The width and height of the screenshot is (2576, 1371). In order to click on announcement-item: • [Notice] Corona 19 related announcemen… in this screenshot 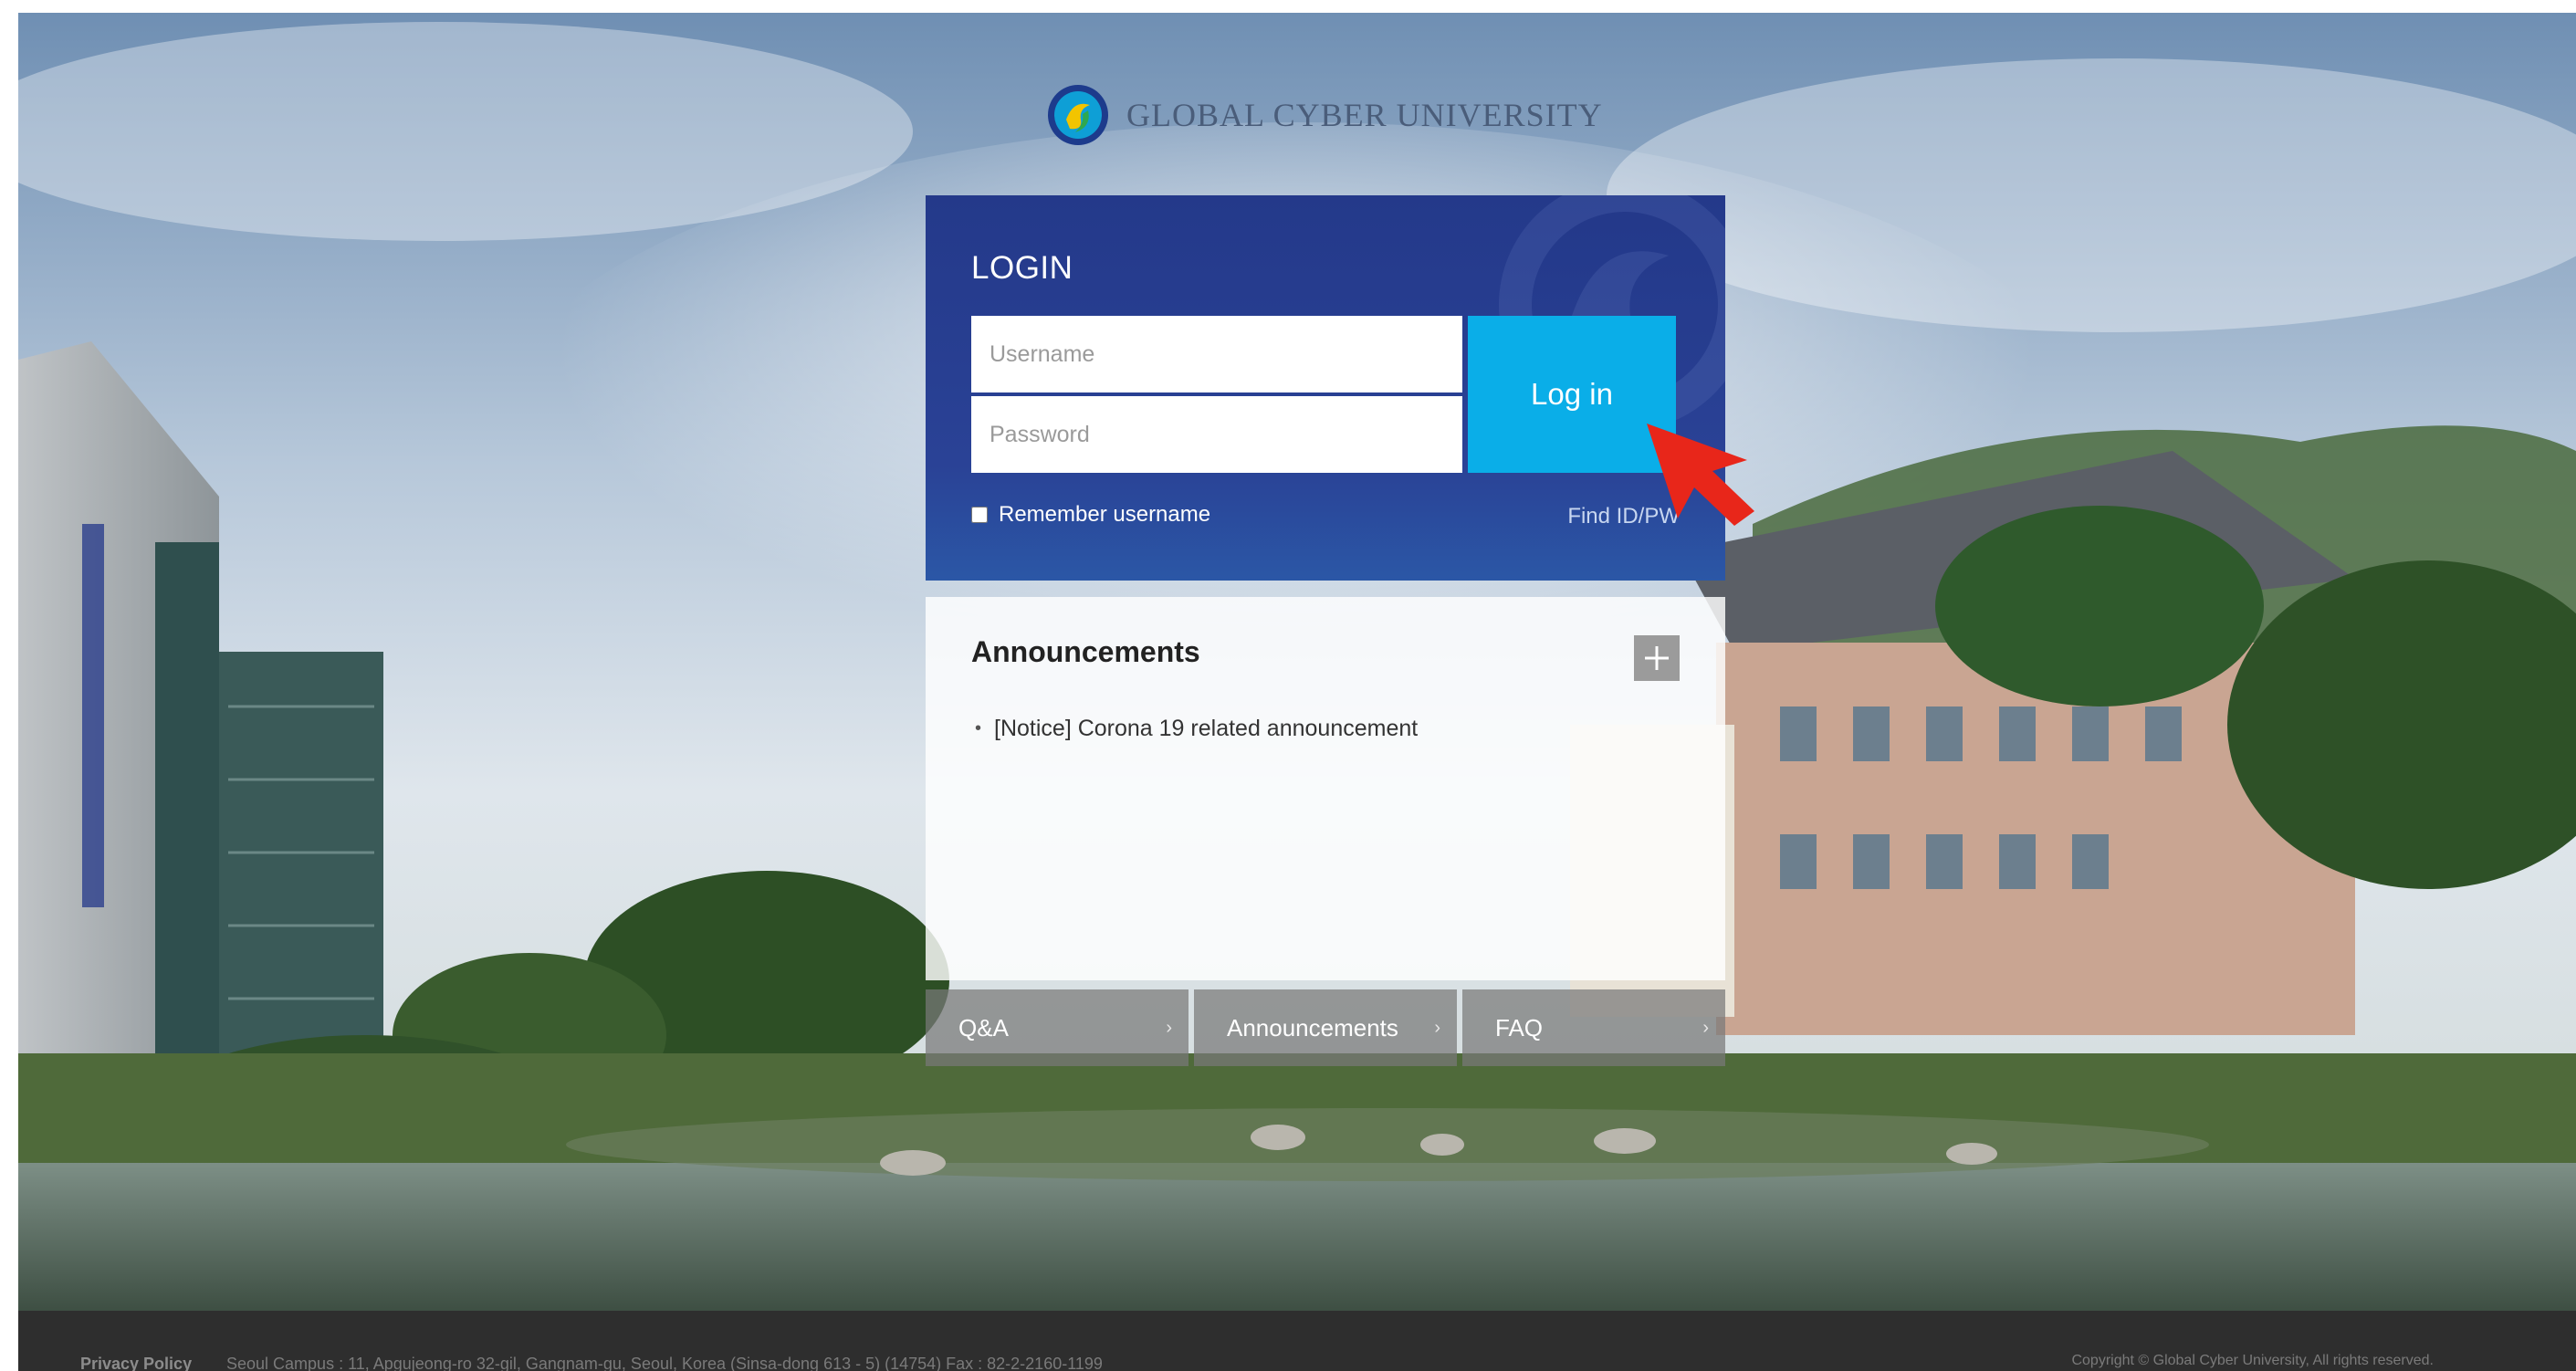, I will do `click(1196, 729)`.